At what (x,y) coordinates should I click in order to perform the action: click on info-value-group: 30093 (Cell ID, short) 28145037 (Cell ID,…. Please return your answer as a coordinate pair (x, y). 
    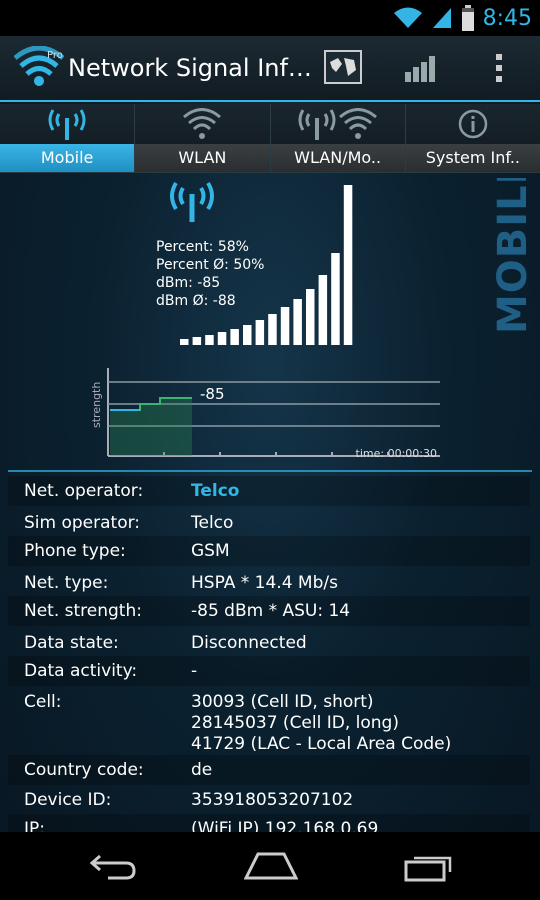
    Looking at the image, I should click on (321, 723).